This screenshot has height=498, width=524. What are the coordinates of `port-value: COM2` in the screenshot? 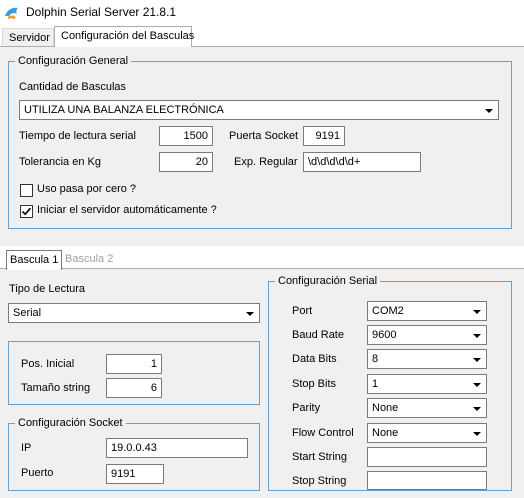 It's located at (388, 311).